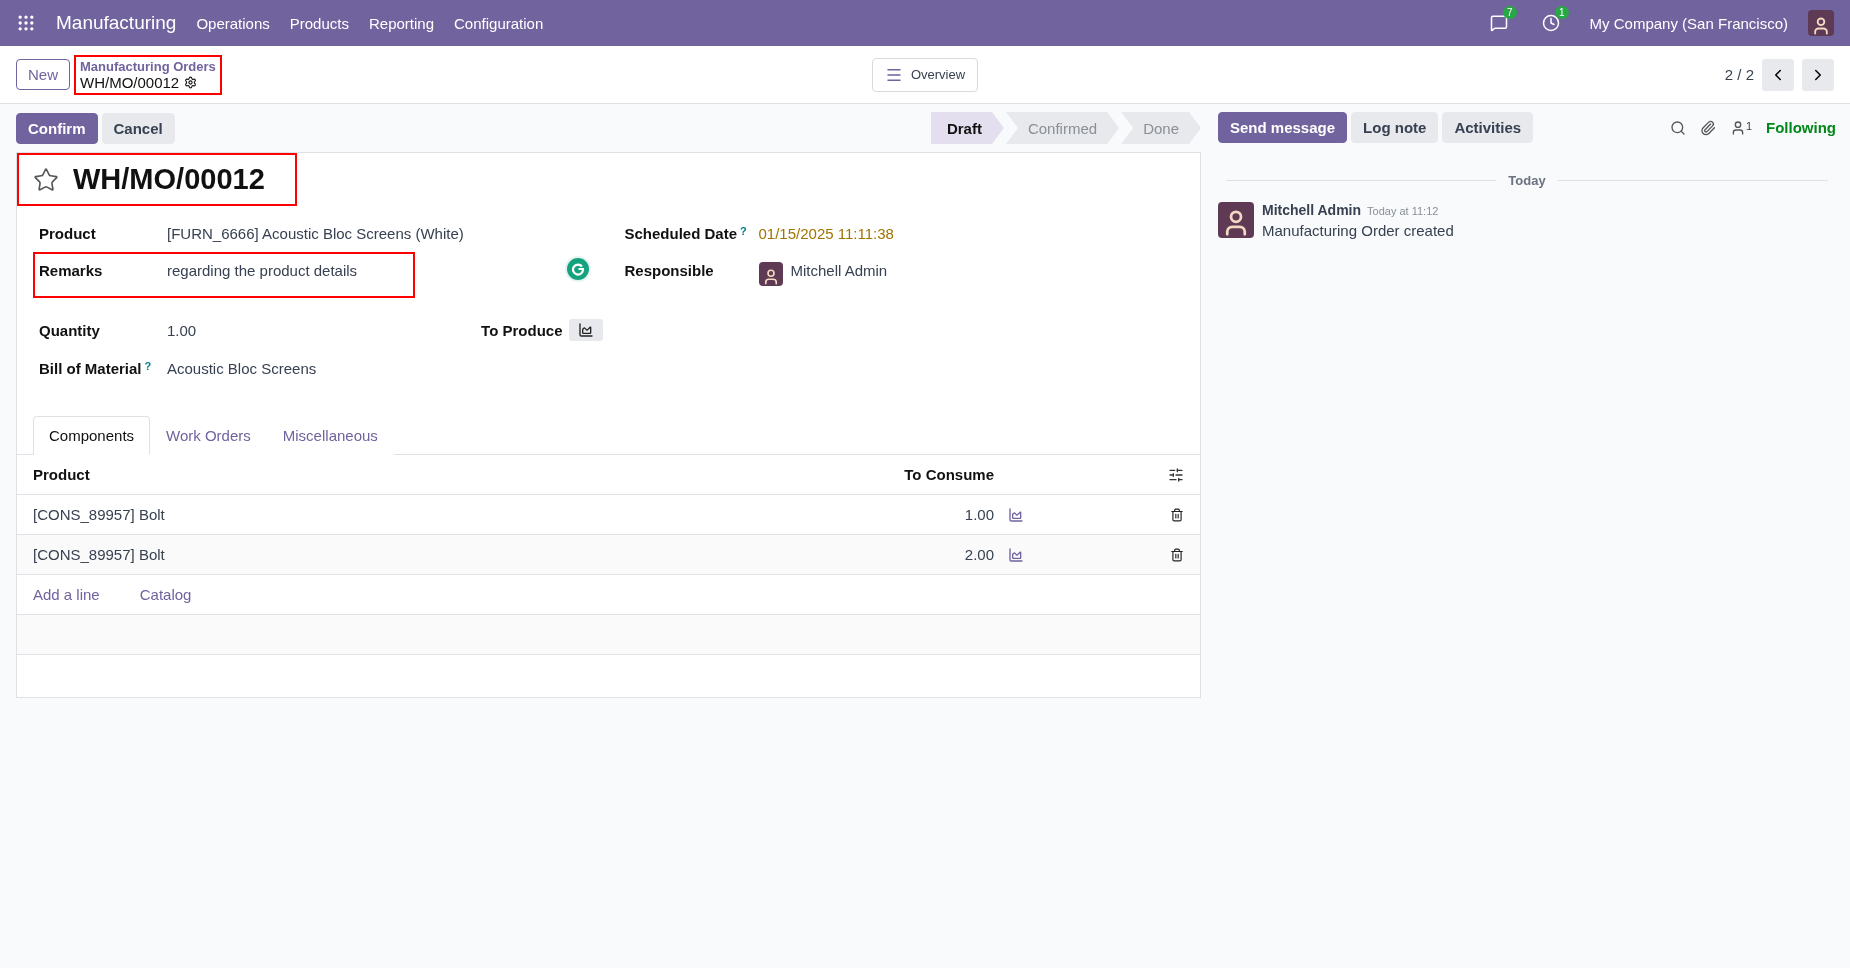 The image size is (1850, 968). I want to click on new-button: New, so click(43, 74).